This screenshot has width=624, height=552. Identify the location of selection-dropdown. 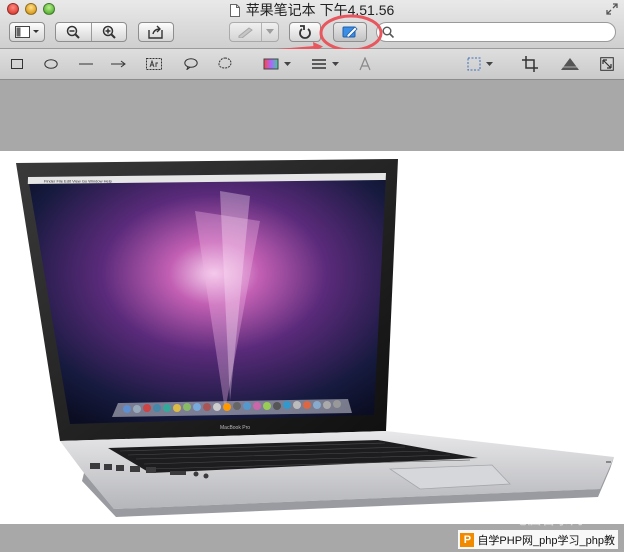
(481, 64).